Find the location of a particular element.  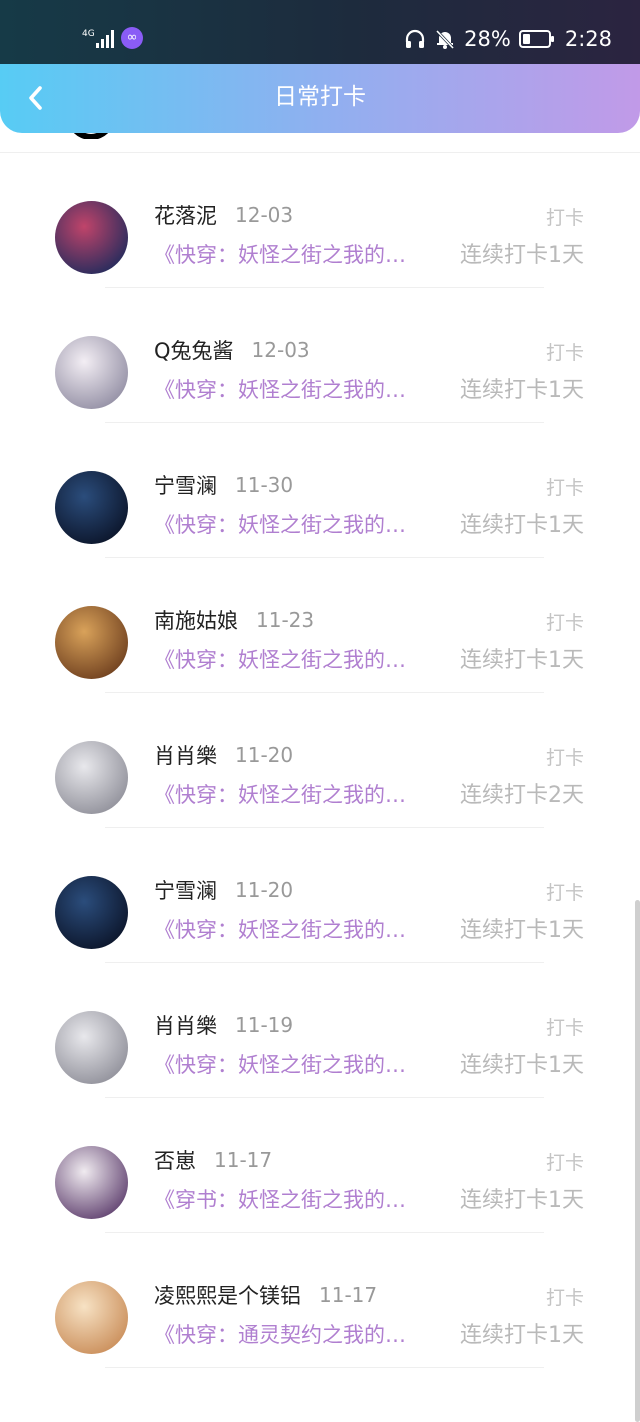

smiling-girl-avatar is located at coordinates (91, 1317).